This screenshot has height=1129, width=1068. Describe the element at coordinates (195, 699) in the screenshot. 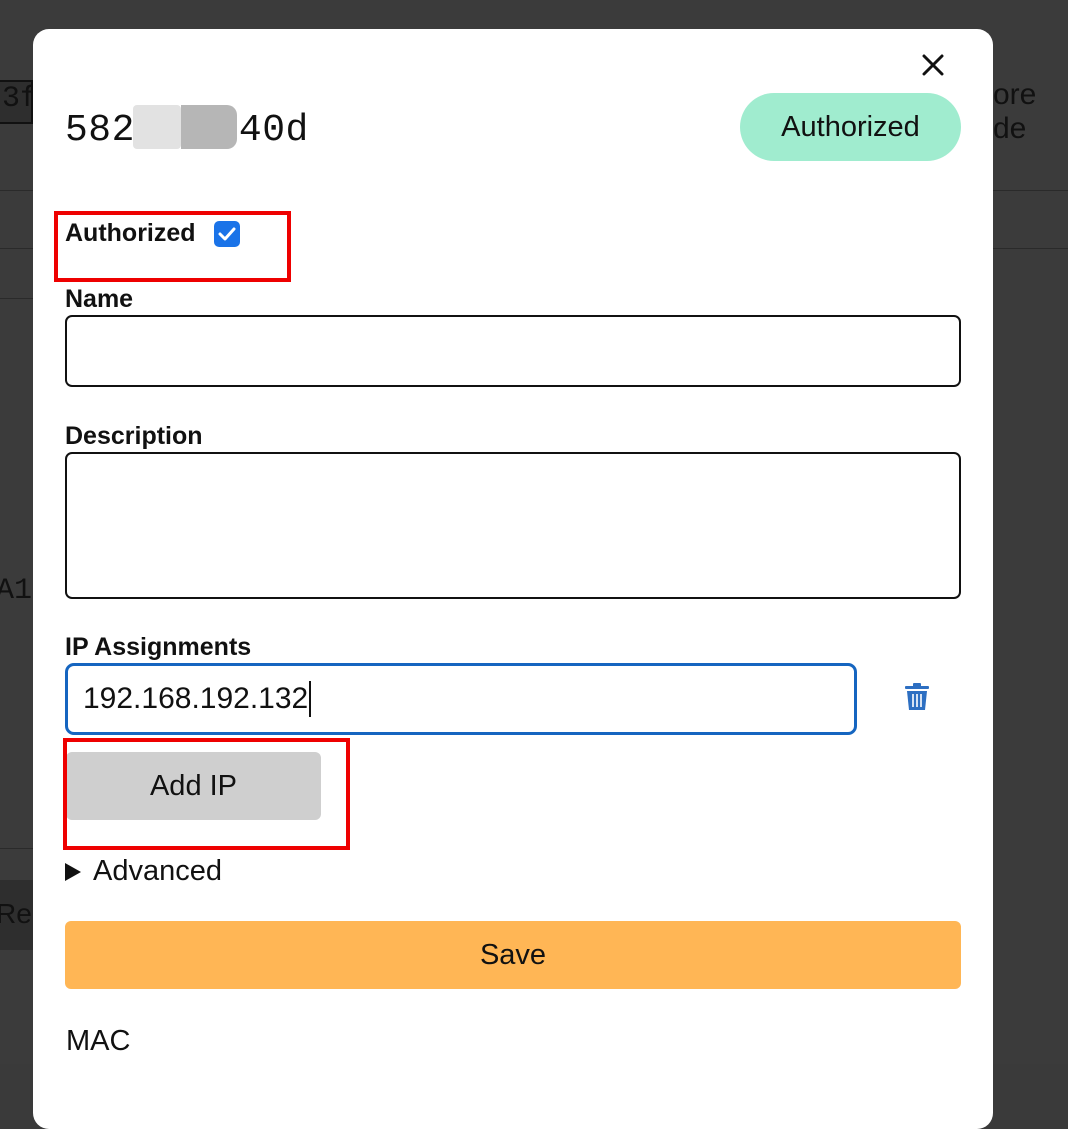

I see `ip-assignment-value: 192.168.192.132` at that location.